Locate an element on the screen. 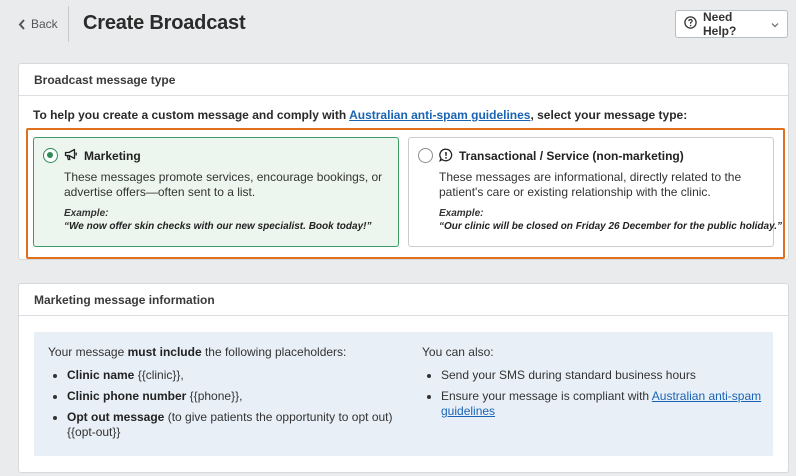 This screenshot has height=476, width=796. transactional-option-title-row: Transactional / Service (non-marketing) is located at coordinates (600, 156).